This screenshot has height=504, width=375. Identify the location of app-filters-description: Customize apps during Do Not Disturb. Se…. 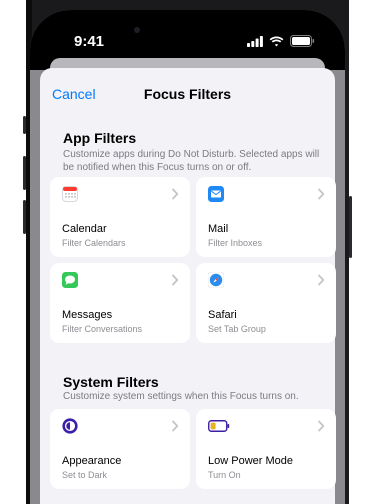
(191, 161).